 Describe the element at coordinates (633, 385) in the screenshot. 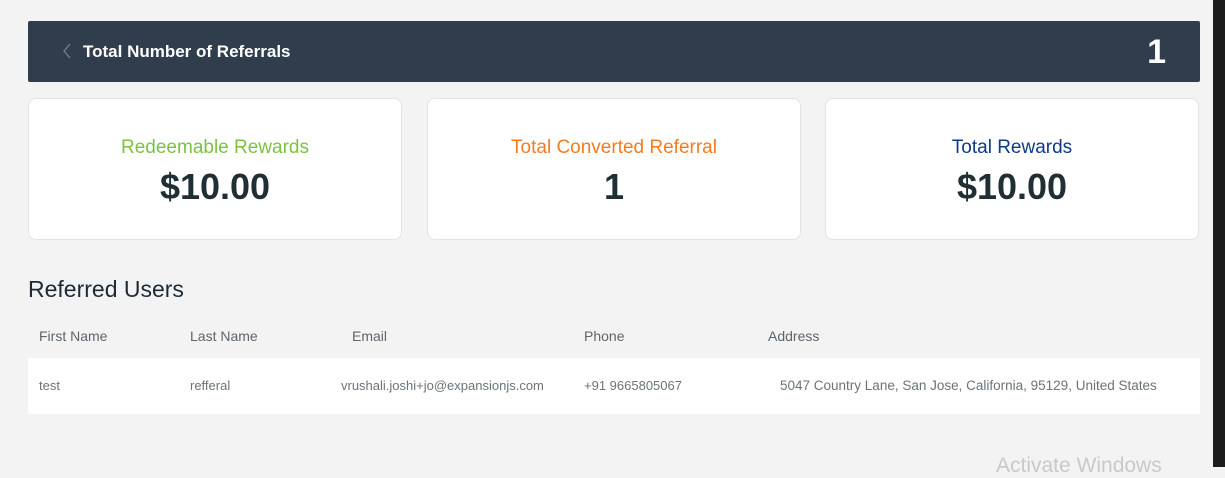

I see `cell-phone: +91 9665805067` at that location.